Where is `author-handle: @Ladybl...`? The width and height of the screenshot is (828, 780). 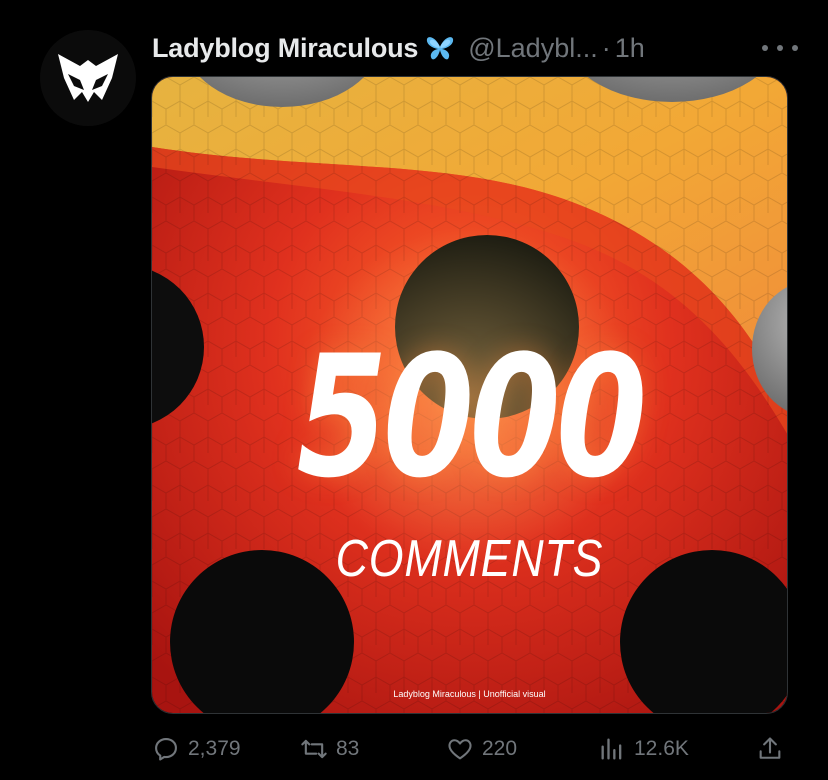
author-handle: @Ladybl... is located at coordinates (532, 48).